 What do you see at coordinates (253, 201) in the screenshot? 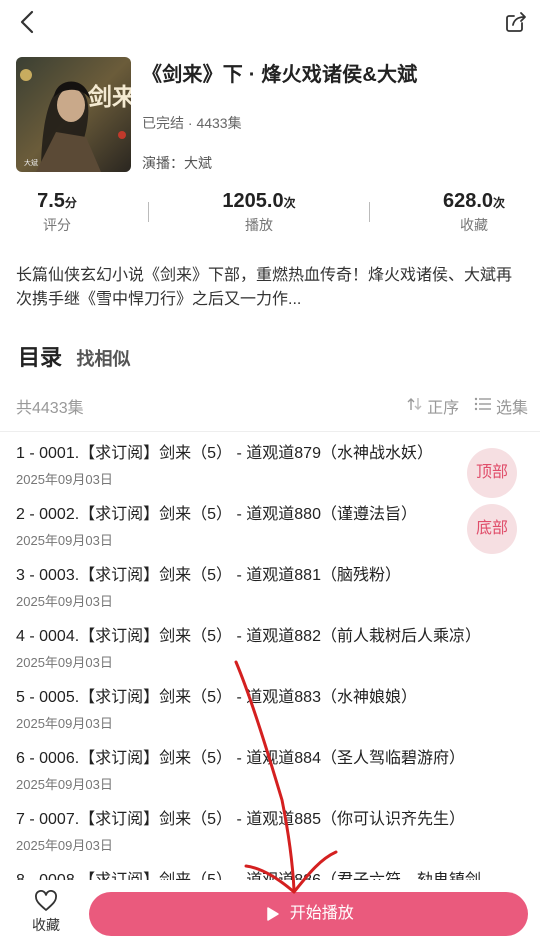
I see `plays-value: 1205.0` at bounding box center [253, 201].